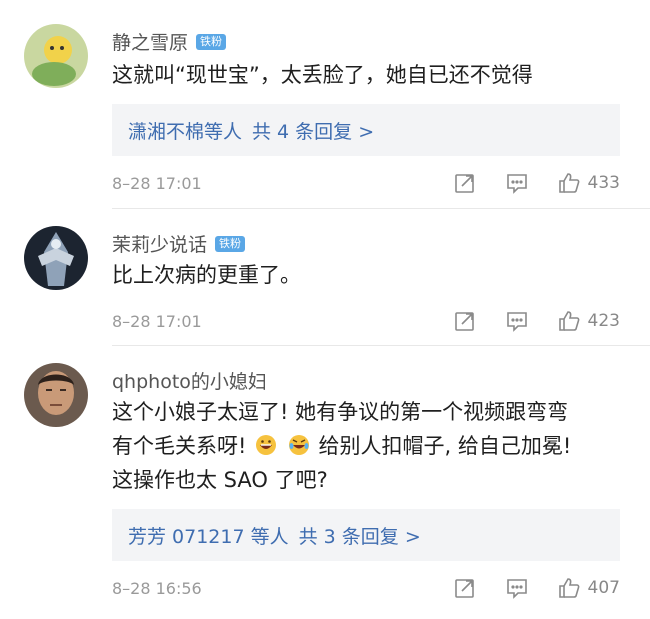 Image resolution: width=650 pixels, height=619 pixels. I want to click on username-text: 静之雪原, so click(150, 41).